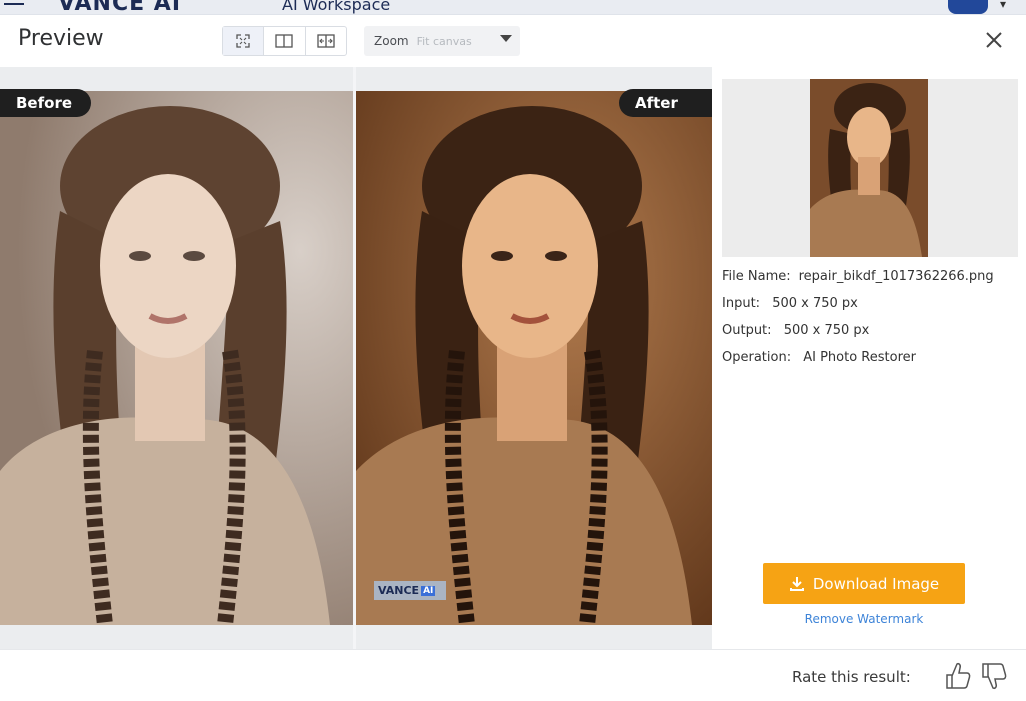  I want to click on operation-row: Operation: AI Photo Restorer, so click(872, 358).